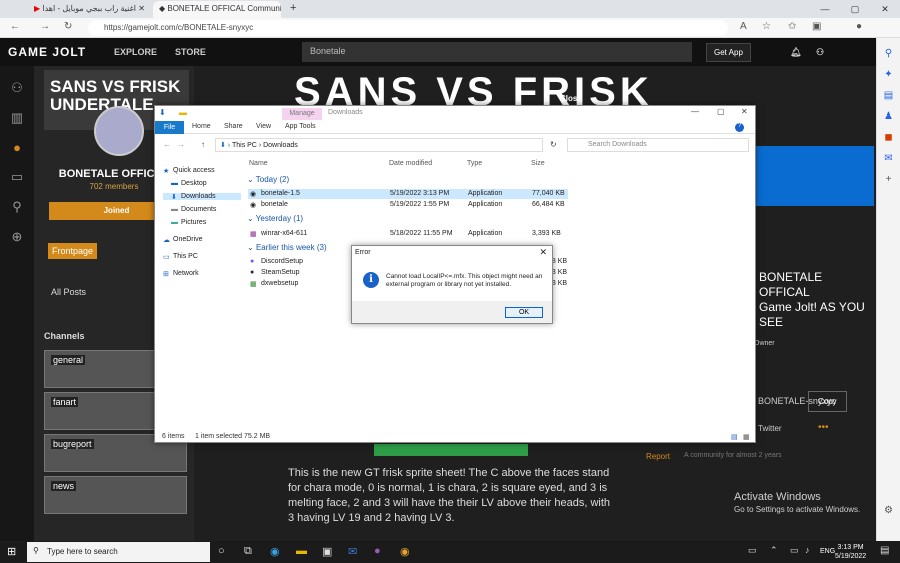 Image resolution: width=900 pixels, height=563 pixels. Describe the element at coordinates (275, 551) in the screenshot. I see `edge-icon: ◉` at that location.